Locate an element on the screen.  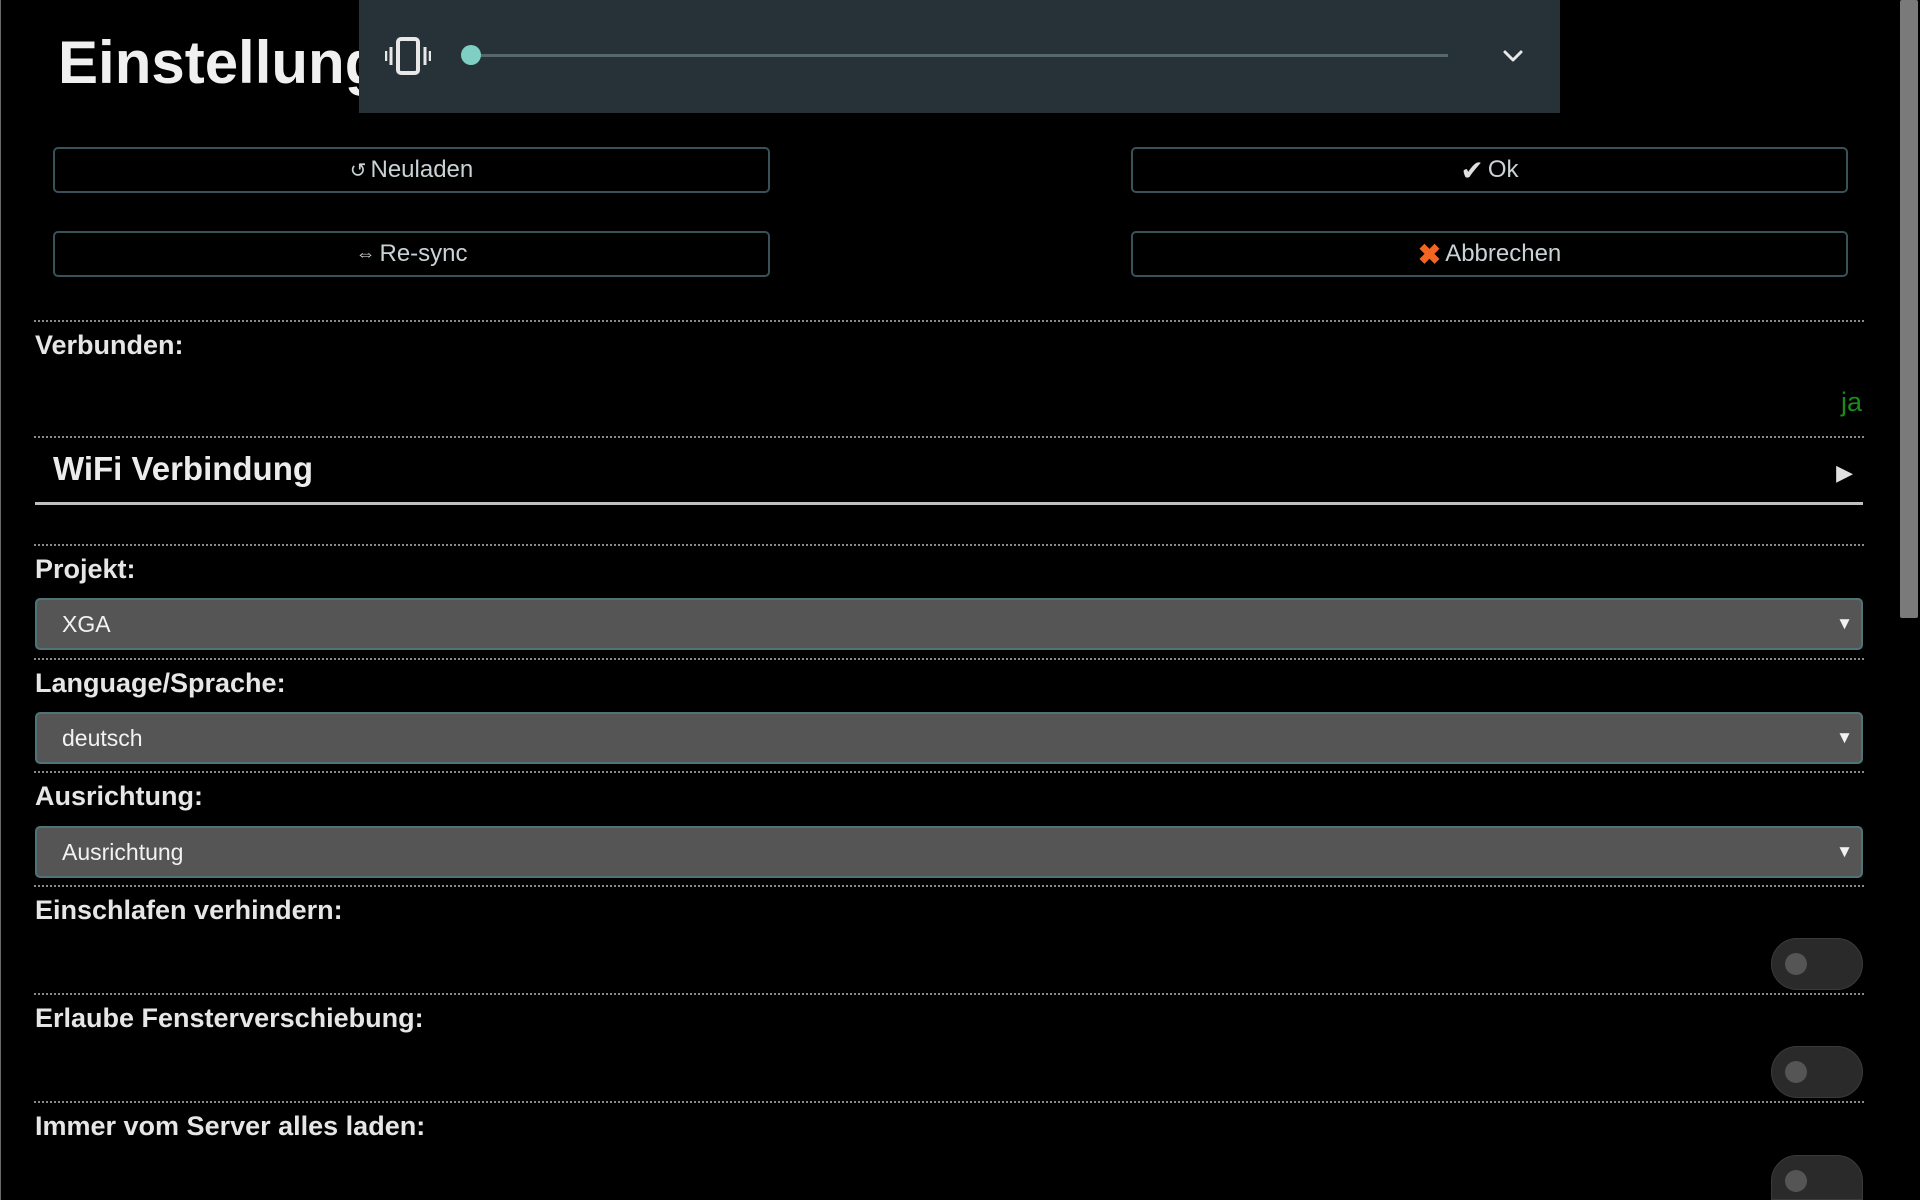
scrollbar is located at coordinates (1910, 600).